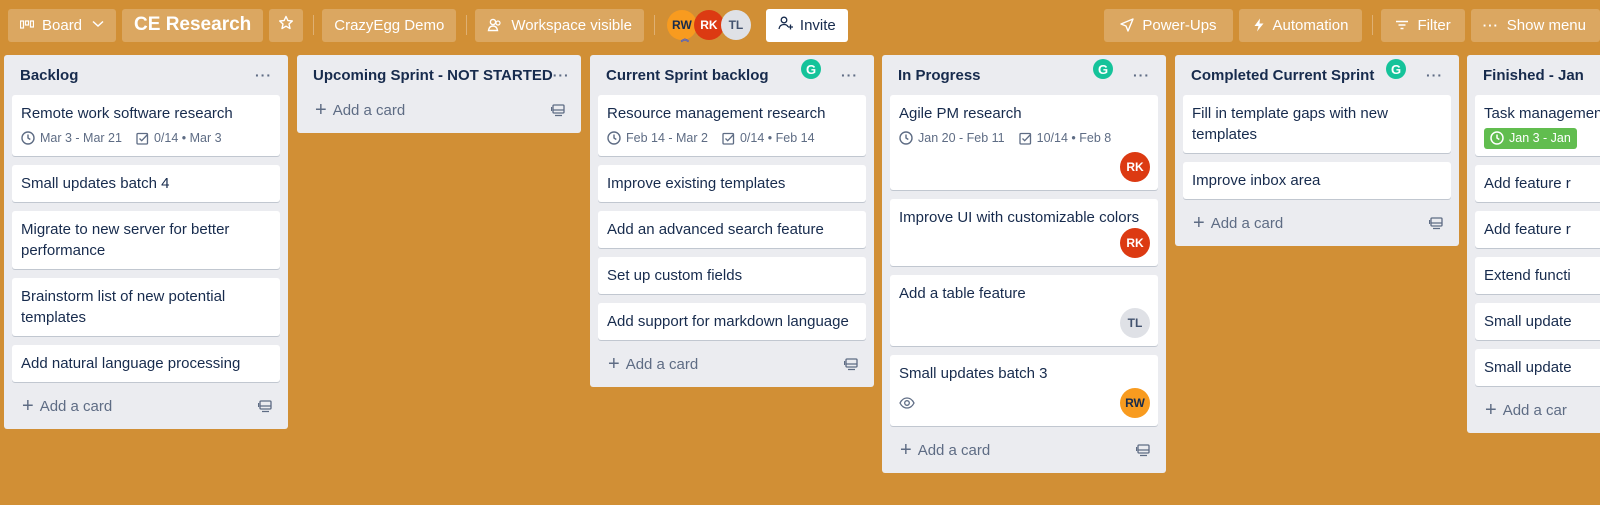 The image size is (1600, 505). I want to click on card: Set up custom fields, so click(732, 275).